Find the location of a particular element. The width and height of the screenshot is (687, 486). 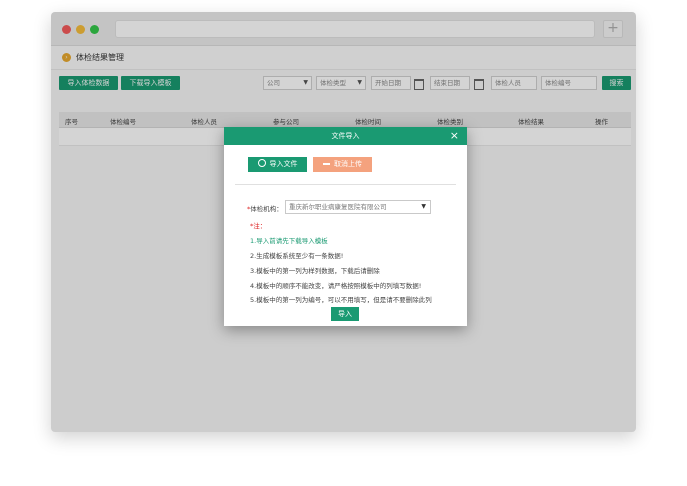

dropdown-arrow-icon: ▼ is located at coordinates (423, 206).